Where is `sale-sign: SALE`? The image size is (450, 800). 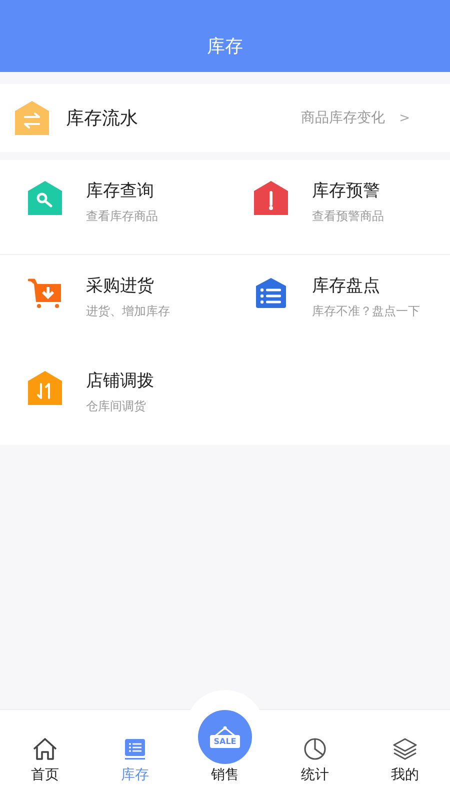
sale-sign: SALE is located at coordinates (225, 741).